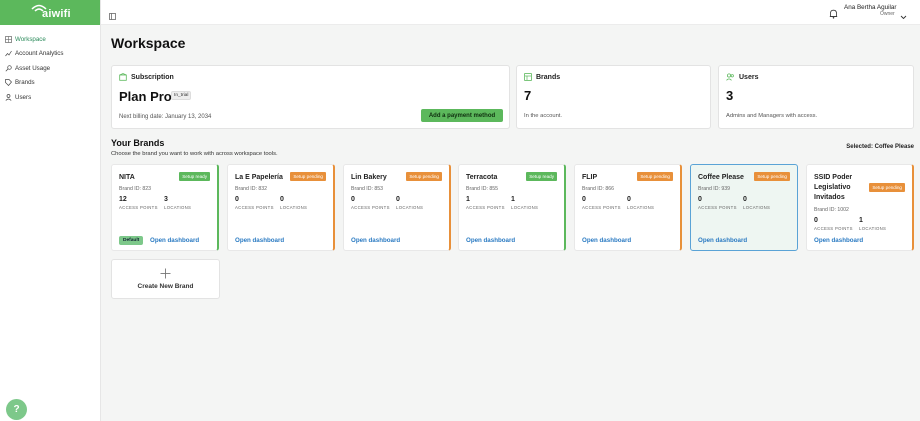 The width and height of the screenshot is (920, 421). Describe the element at coordinates (730, 77) in the screenshot. I see `users-icon` at that location.